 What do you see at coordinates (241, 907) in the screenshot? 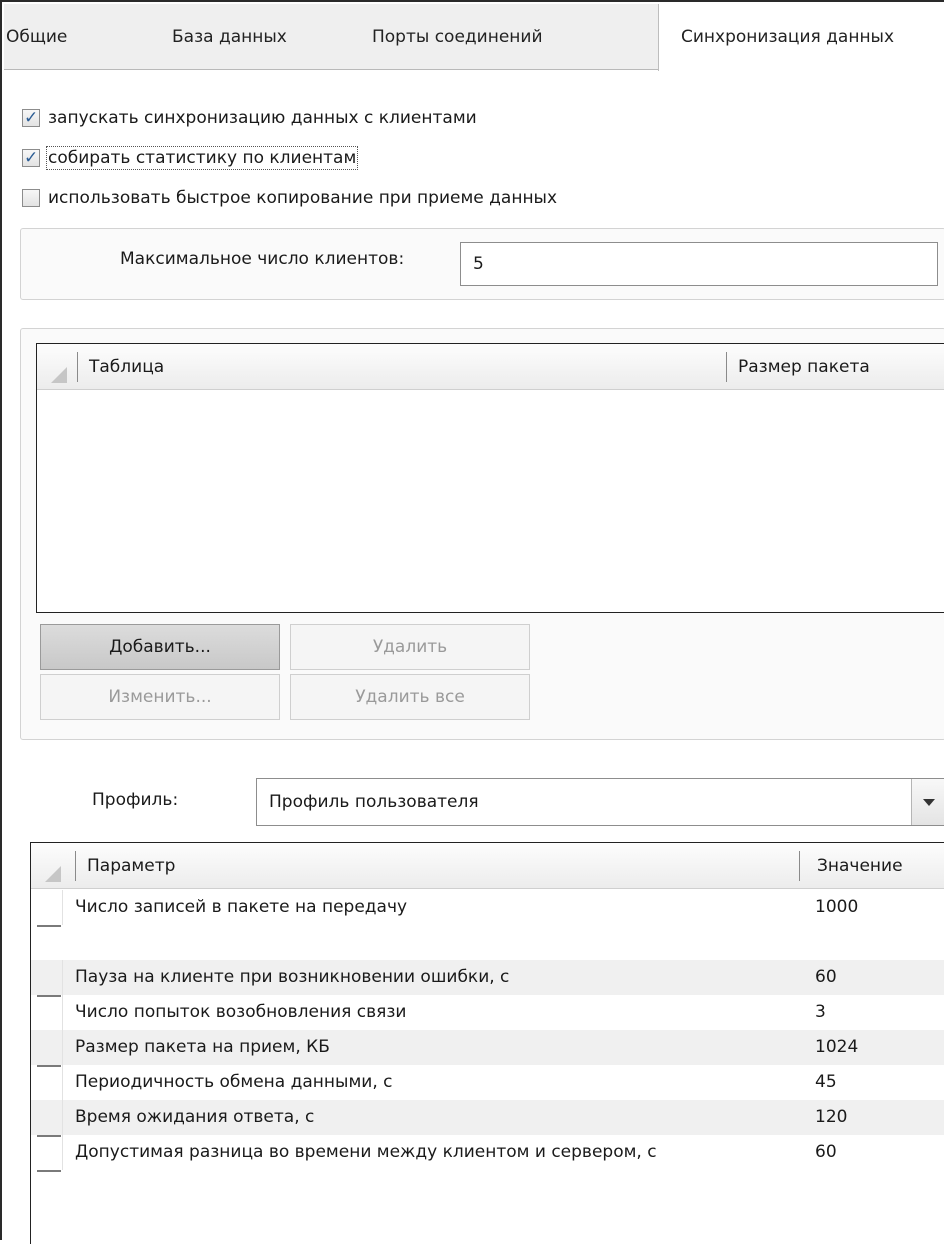
I see `param-name: Число записей в пакете на передачу` at bounding box center [241, 907].